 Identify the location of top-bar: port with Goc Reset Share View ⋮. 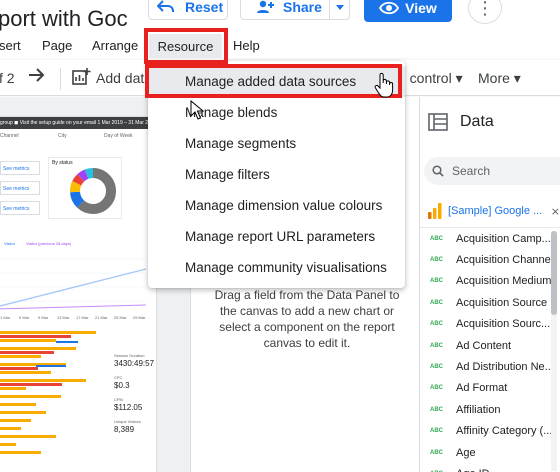
(280, 17).